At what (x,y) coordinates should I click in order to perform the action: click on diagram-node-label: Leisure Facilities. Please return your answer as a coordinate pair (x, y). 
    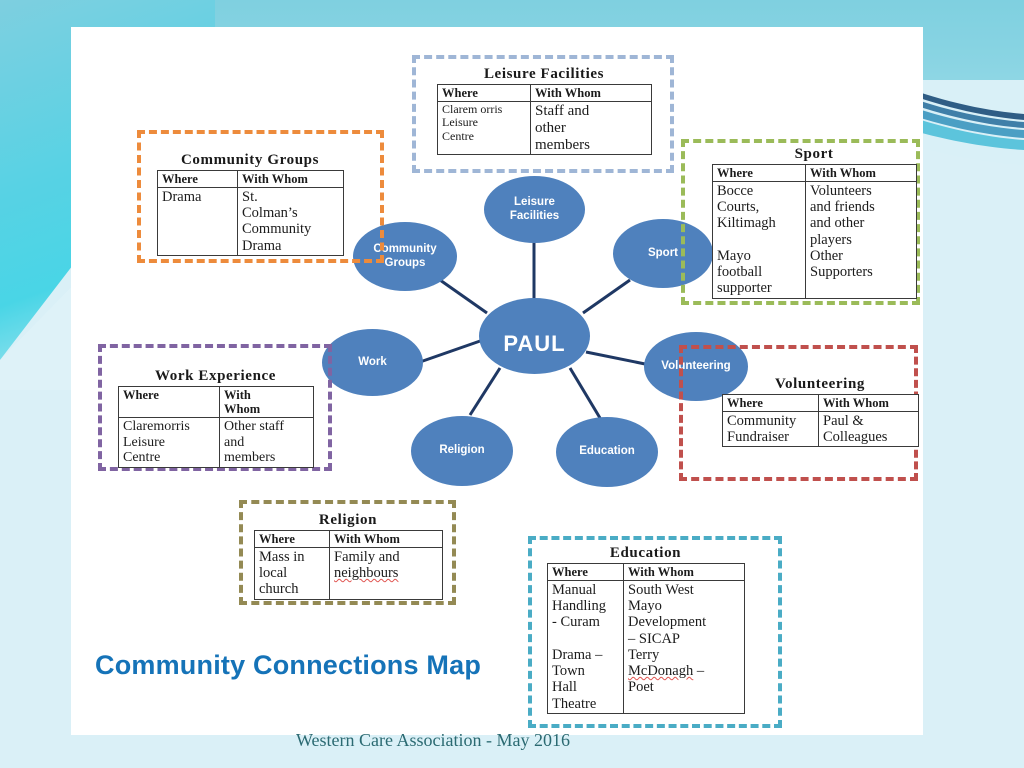
    Looking at the image, I should click on (534, 209).